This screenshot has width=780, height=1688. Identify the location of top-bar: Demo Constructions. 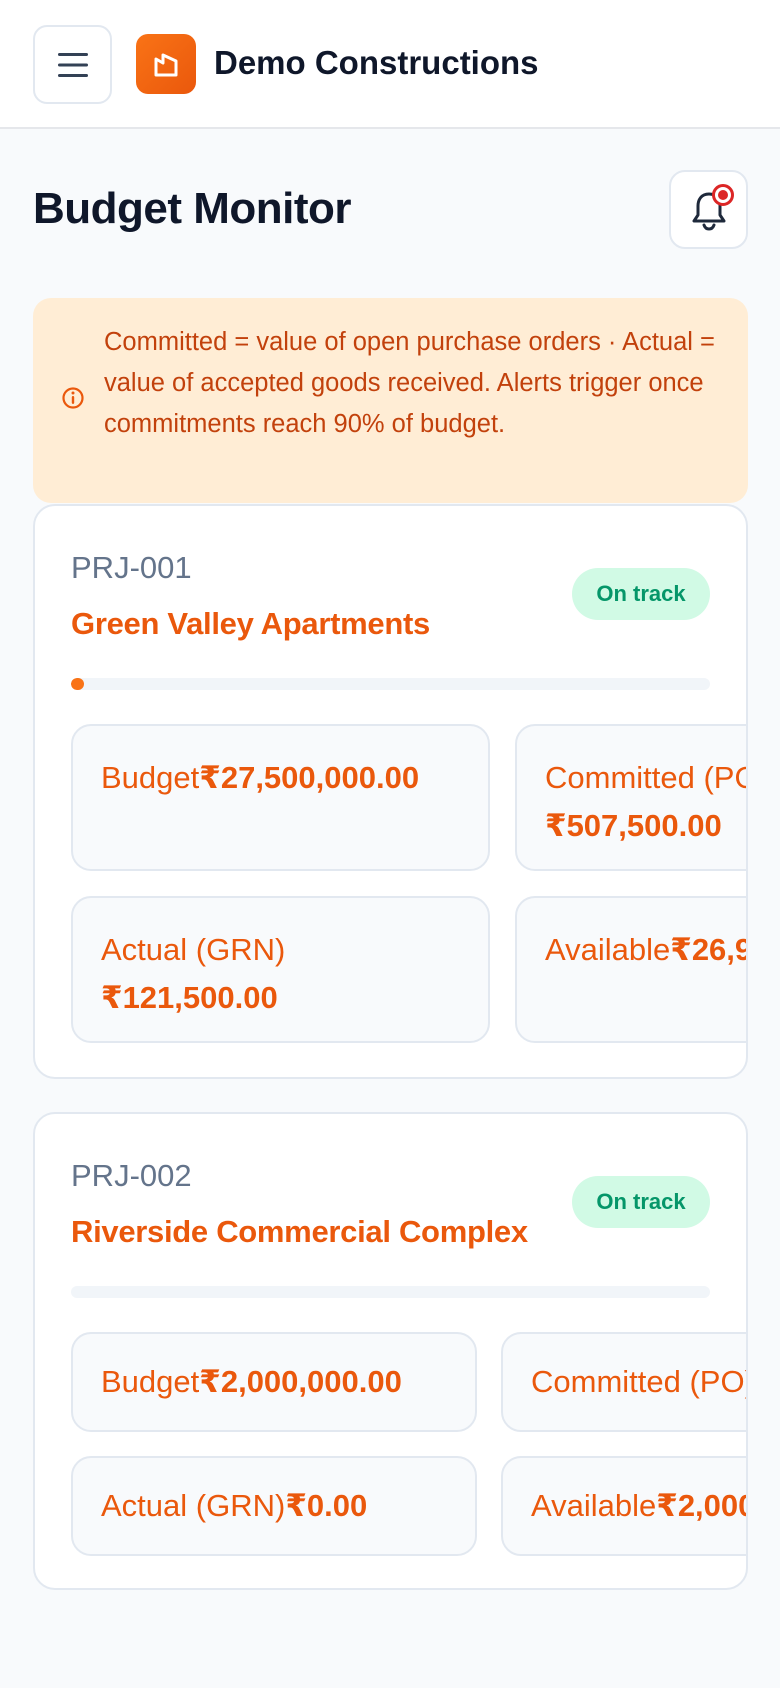
(390, 64).